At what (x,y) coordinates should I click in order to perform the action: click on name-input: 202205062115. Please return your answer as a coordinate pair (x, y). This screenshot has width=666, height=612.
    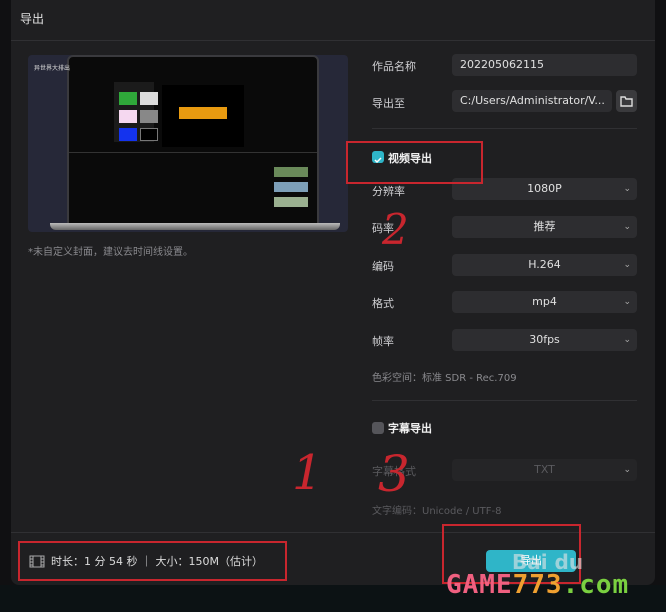
    Looking at the image, I should click on (544, 65).